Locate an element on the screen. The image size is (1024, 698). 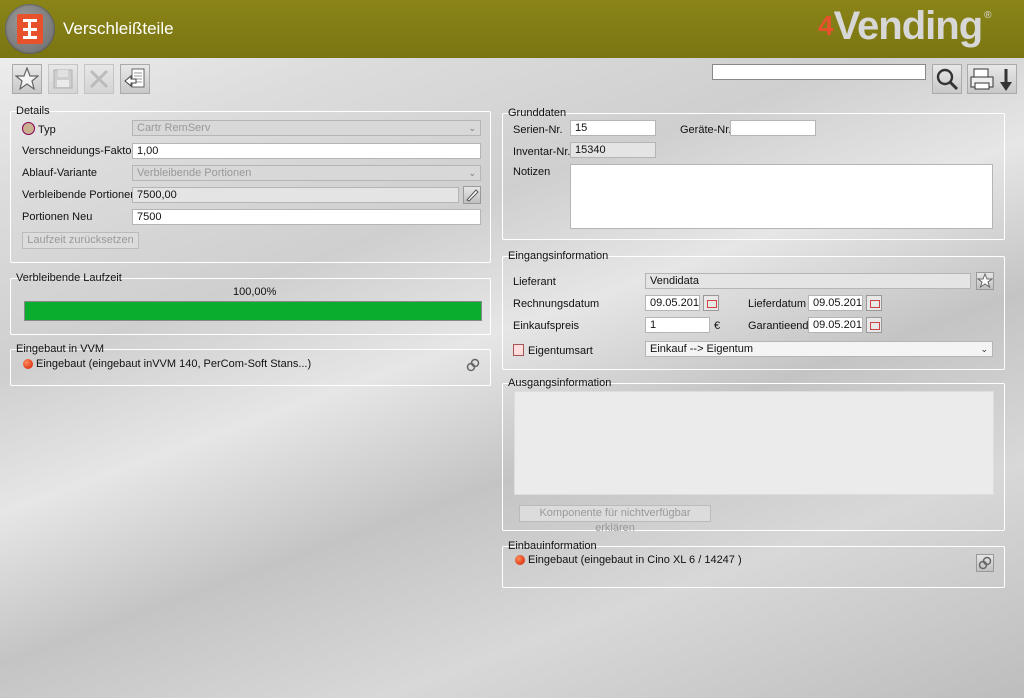
lieferant-input: Vendidata is located at coordinates (808, 281).